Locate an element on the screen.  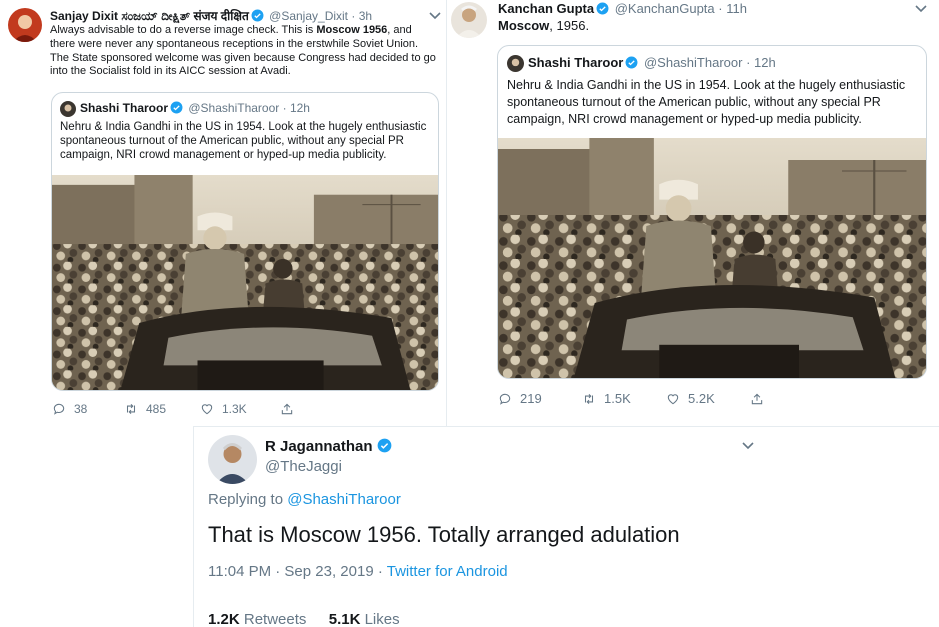
author-name: Kanchan Gupta is located at coordinates (546, 8).